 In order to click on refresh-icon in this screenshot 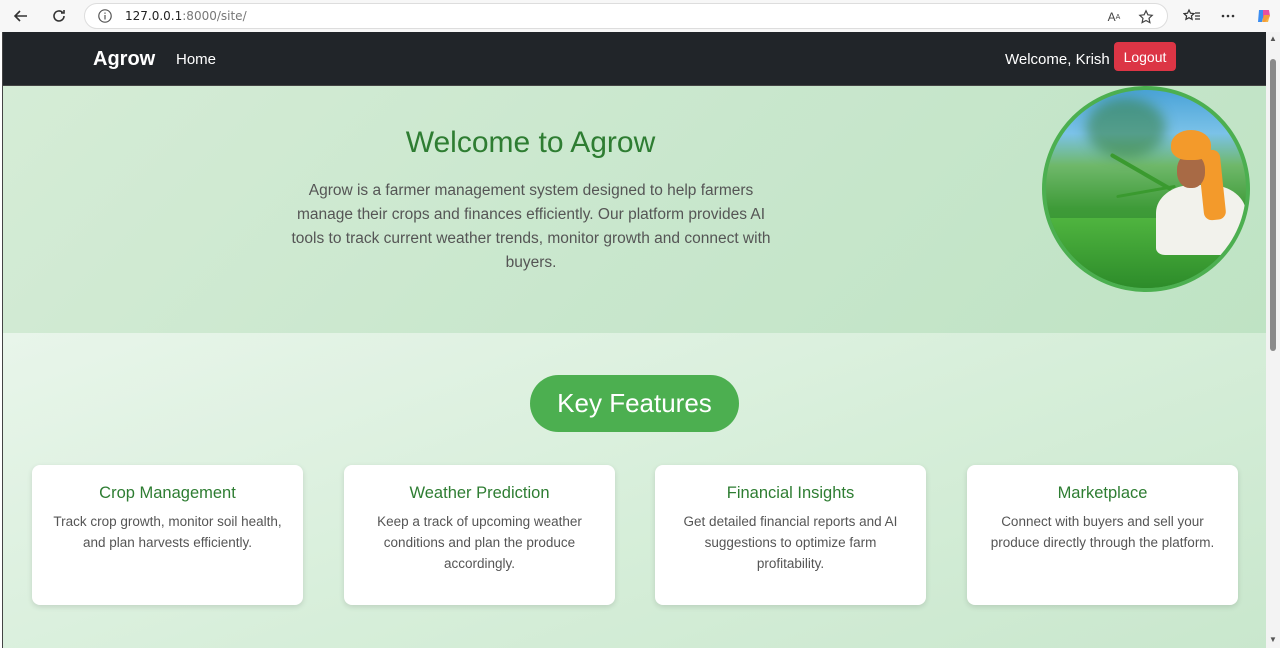, I will do `click(59, 16)`.